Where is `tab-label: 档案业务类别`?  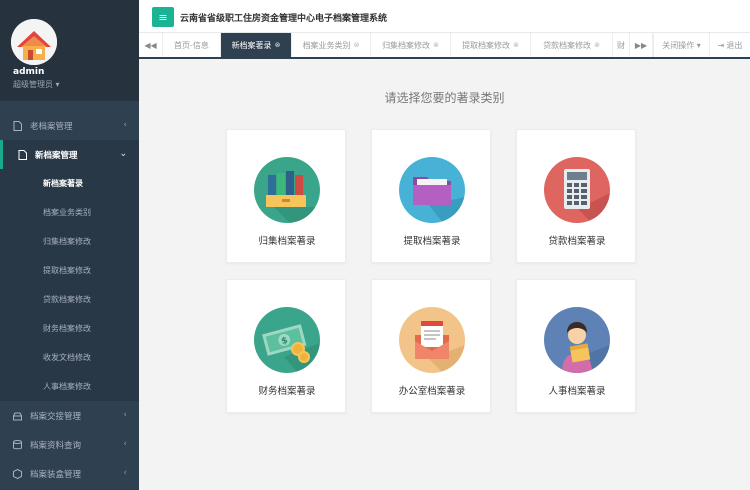
tab-label: 档案业务类别 is located at coordinates (326, 45).